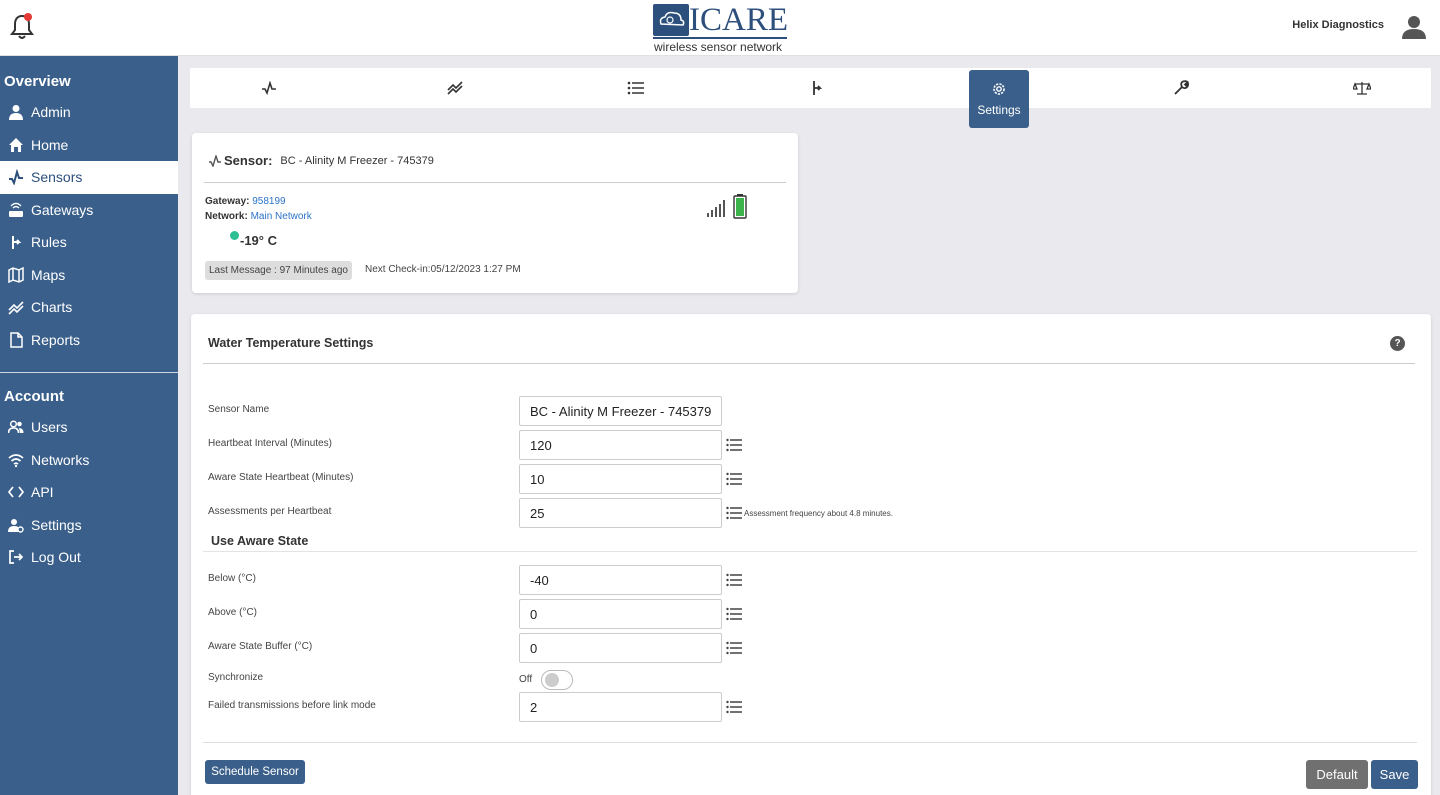 This screenshot has width=1440, height=795. What do you see at coordinates (16, 274) in the screenshot?
I see `map-icon` at bounding box center [16, 274].